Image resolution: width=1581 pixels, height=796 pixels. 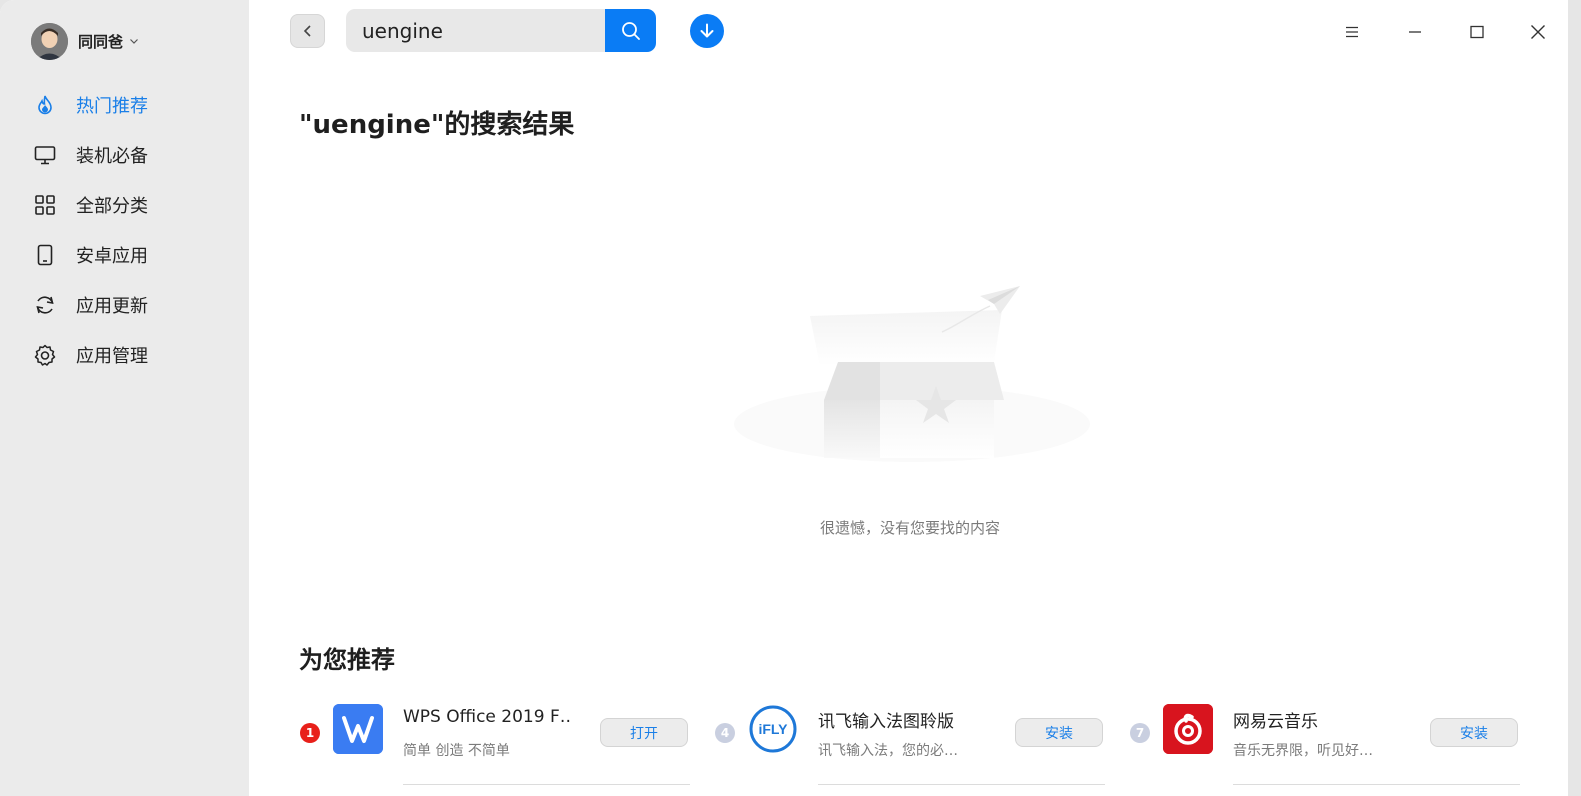 I want to click on recommend-item: 1 WPS Office 2019 F… 简单 创造 不简单 打开, so click(x=500, y=745).